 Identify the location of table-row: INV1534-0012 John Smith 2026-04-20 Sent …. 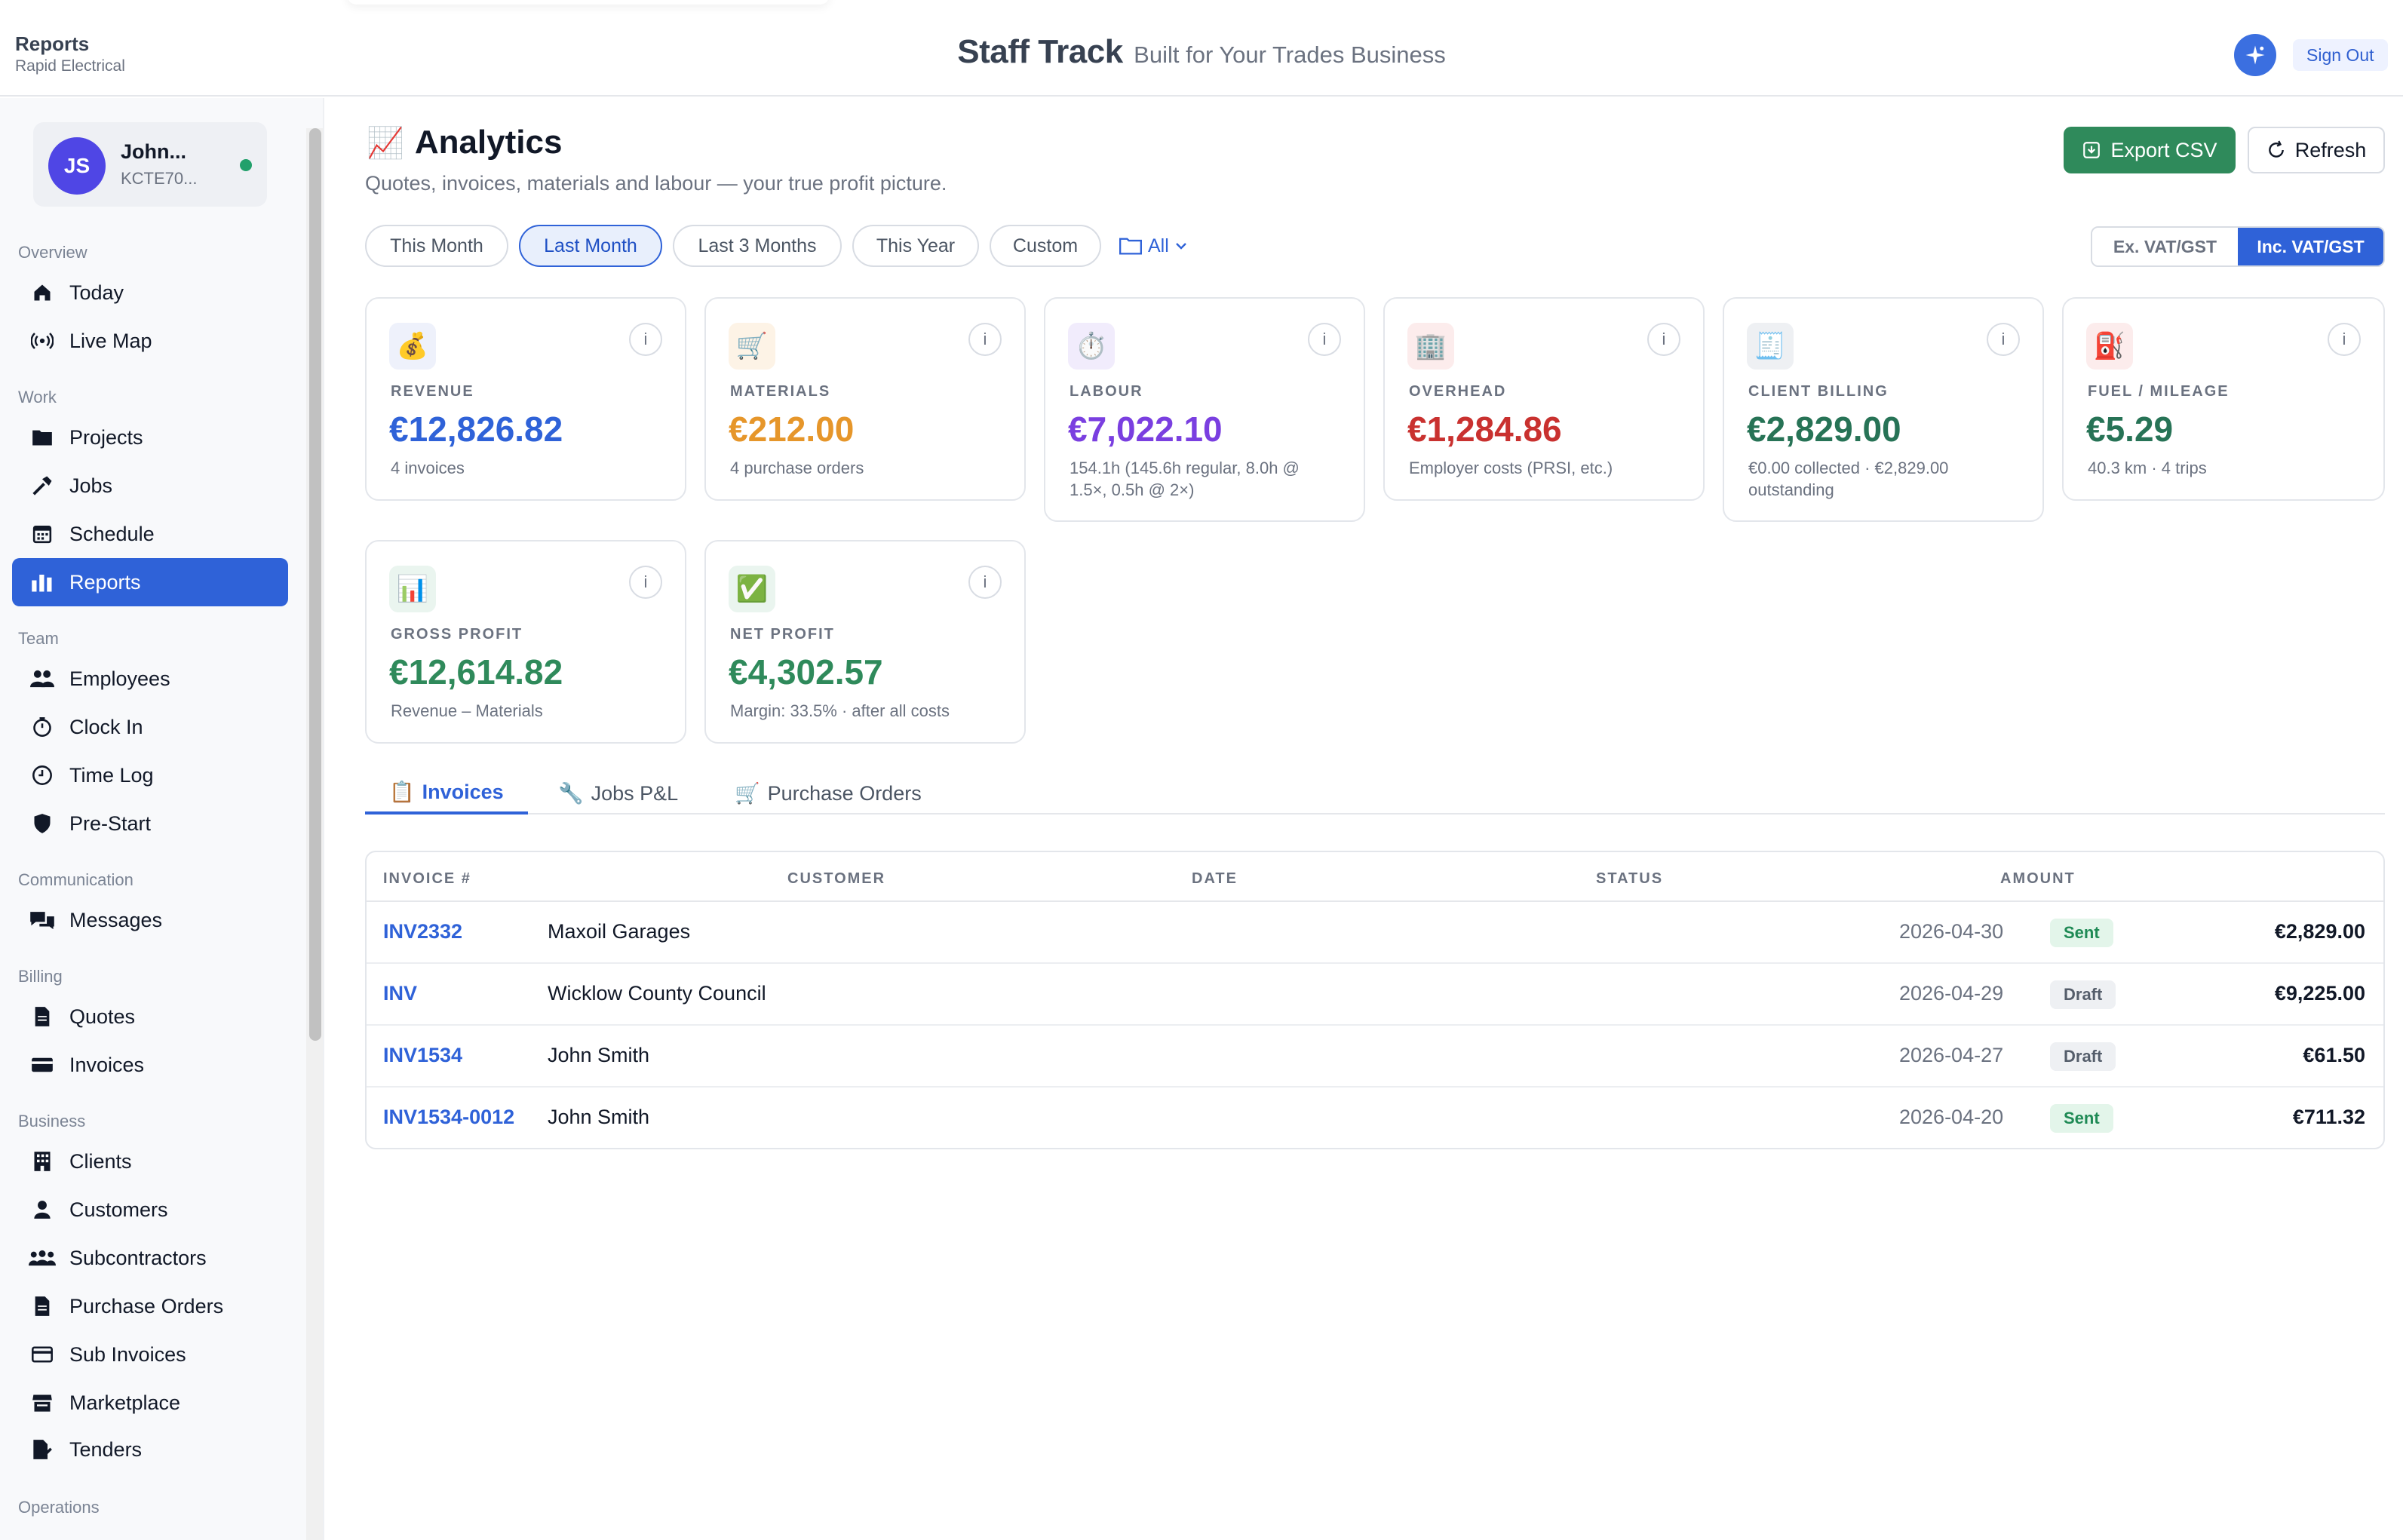
(1375, 1118).